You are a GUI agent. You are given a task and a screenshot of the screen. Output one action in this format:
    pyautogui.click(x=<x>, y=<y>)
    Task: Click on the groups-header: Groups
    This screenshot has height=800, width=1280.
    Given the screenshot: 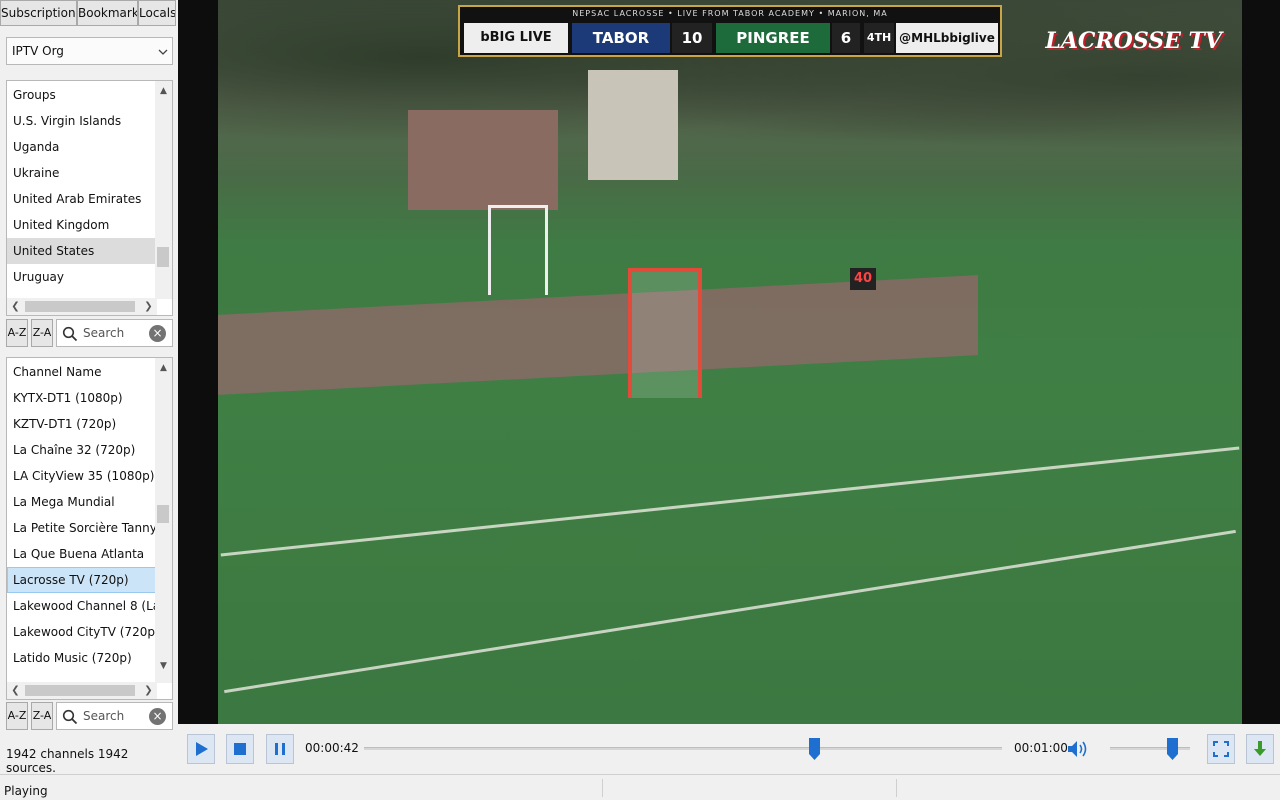 What is the action you would take?
    pyautogui.click(x=82, y=95)
    